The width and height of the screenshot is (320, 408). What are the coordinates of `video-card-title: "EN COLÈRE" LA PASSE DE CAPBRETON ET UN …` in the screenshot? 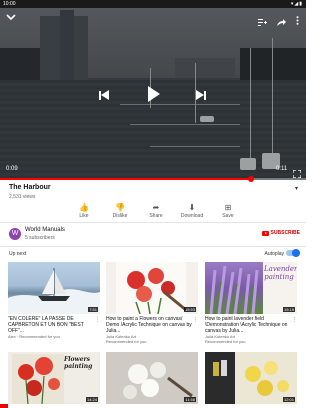 It's located at (46, 325).